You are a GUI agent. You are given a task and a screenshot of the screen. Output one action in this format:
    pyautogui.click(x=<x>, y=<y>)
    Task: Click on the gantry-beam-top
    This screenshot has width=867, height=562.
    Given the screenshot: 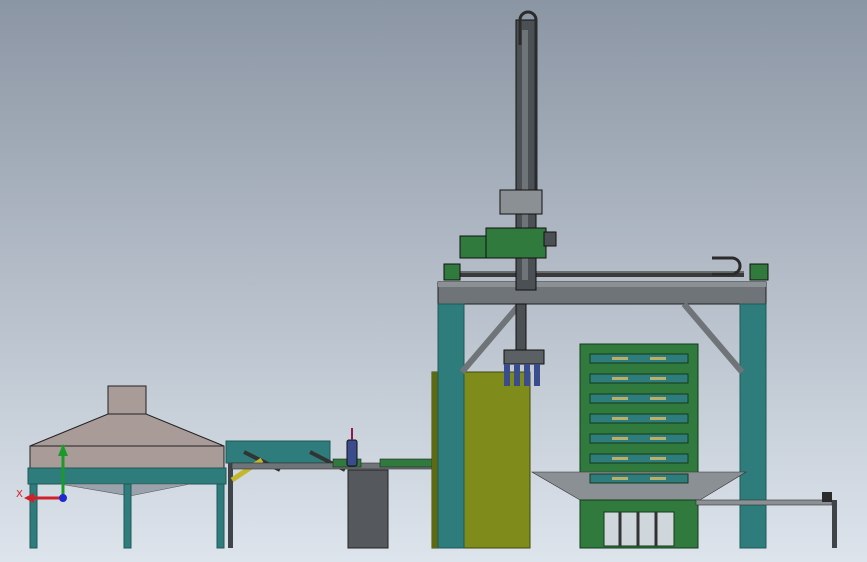 What is the action you would take?
    pyautogui.click(x=602, y=284)
    